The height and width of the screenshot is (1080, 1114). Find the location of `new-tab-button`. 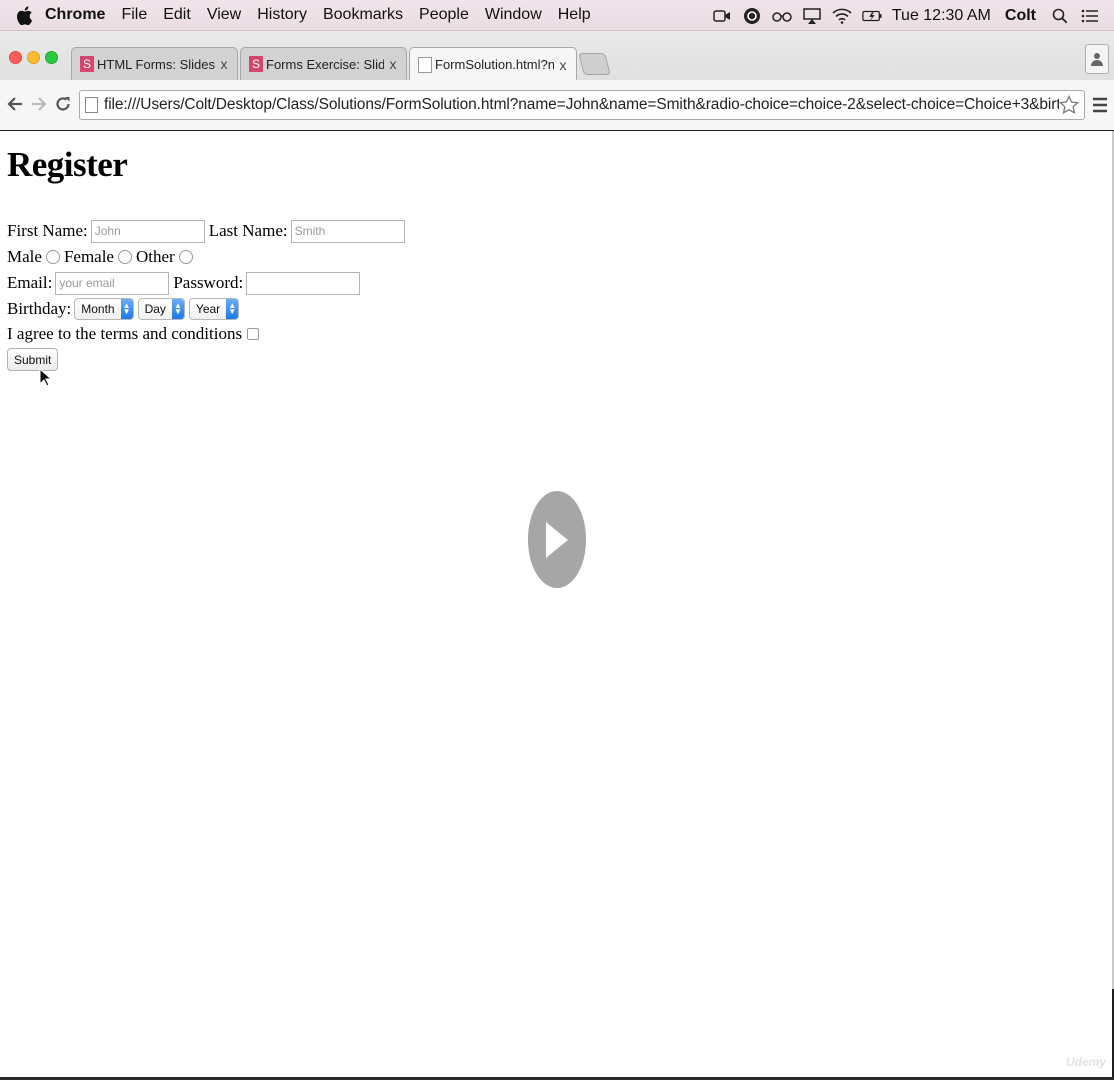

new-tab-button is located at coordinates (594, 64).